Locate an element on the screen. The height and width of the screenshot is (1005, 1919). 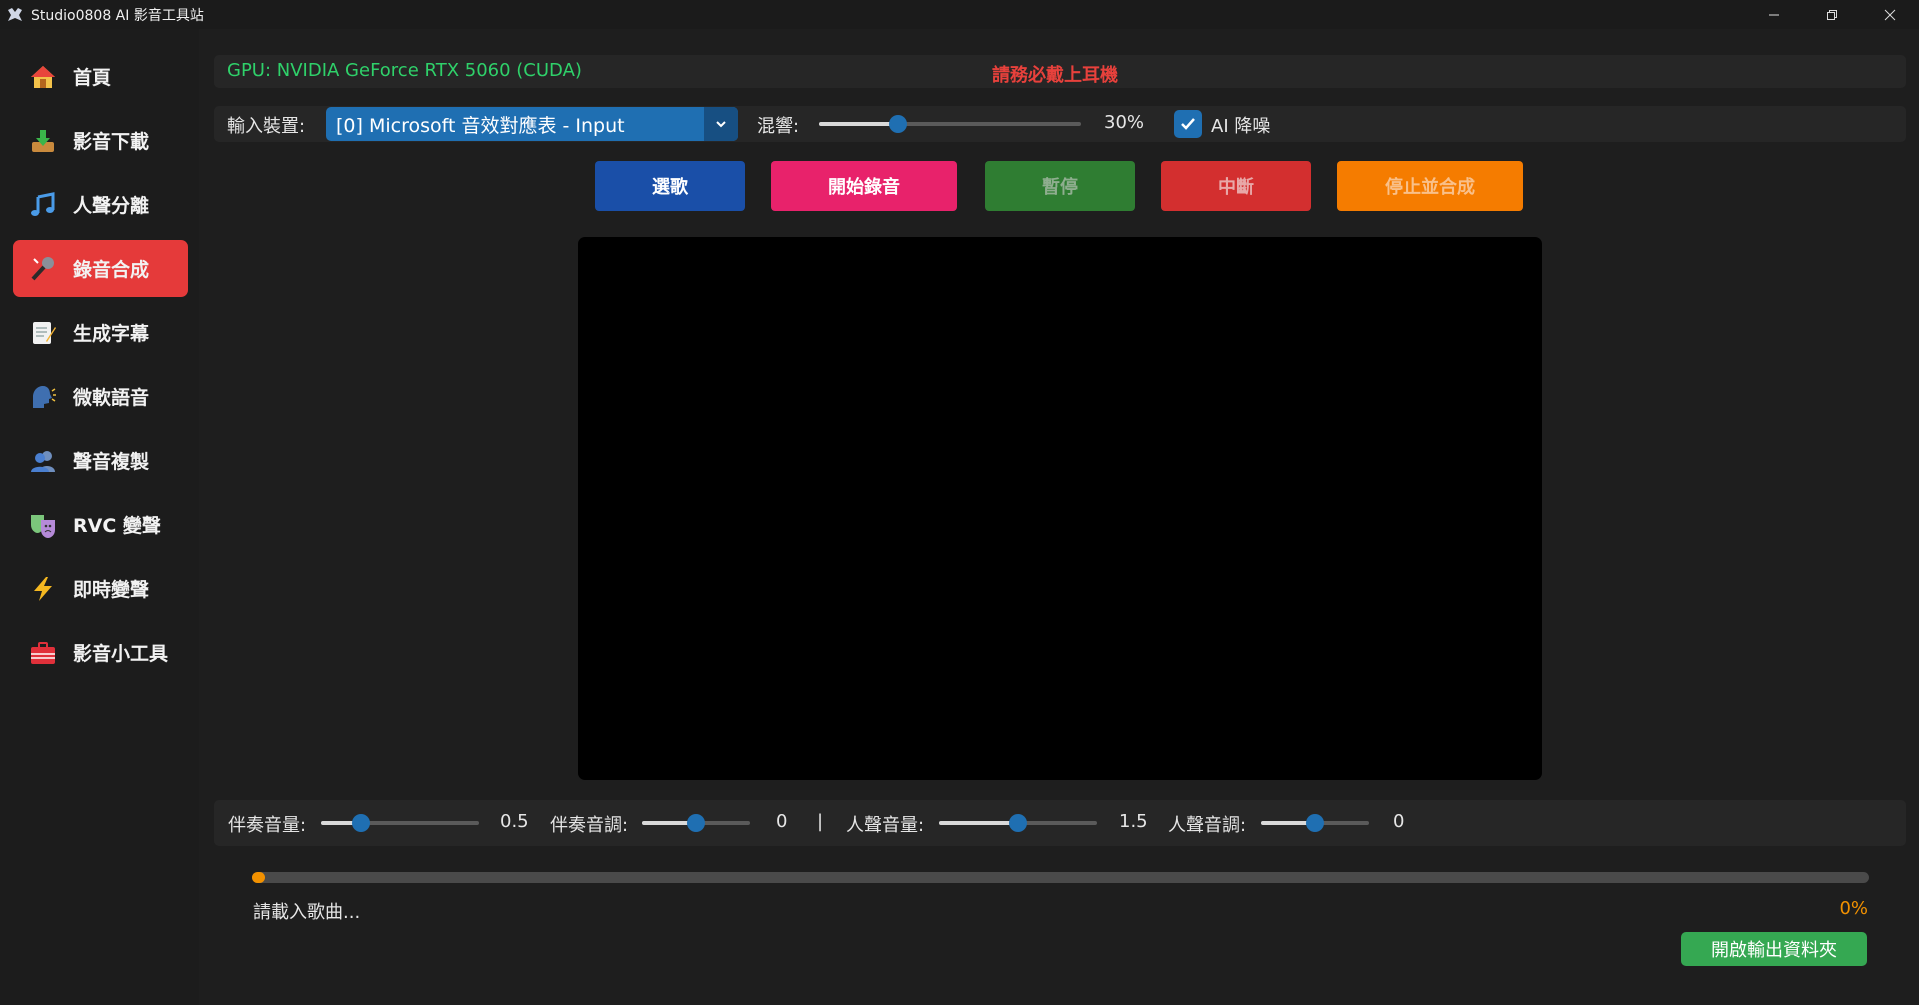
denoise-checkbox is located at coordinates (1188, 124).